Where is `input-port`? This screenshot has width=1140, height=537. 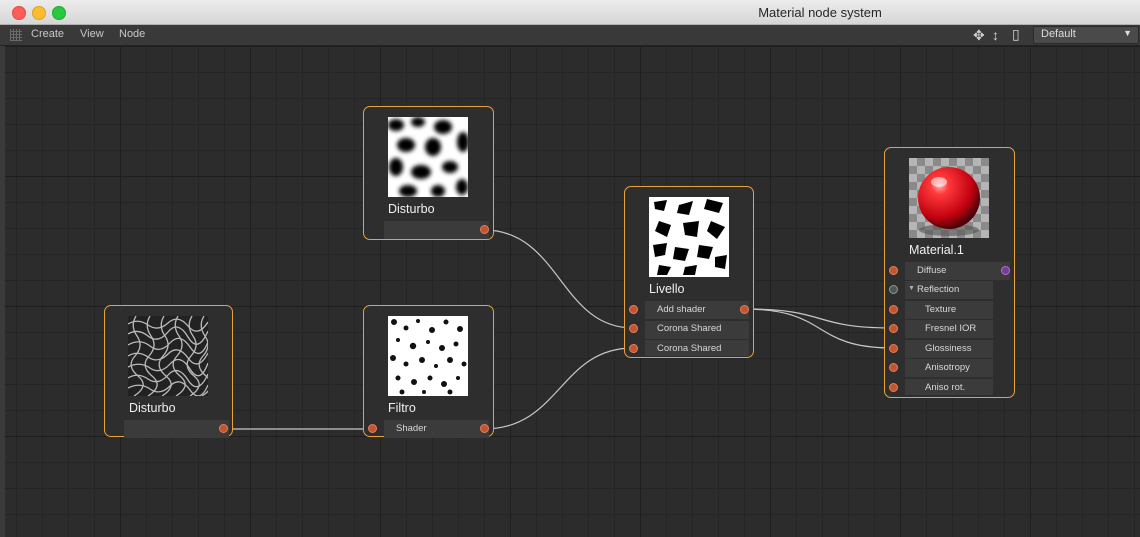 input-port is located at coordinates (372, 428).